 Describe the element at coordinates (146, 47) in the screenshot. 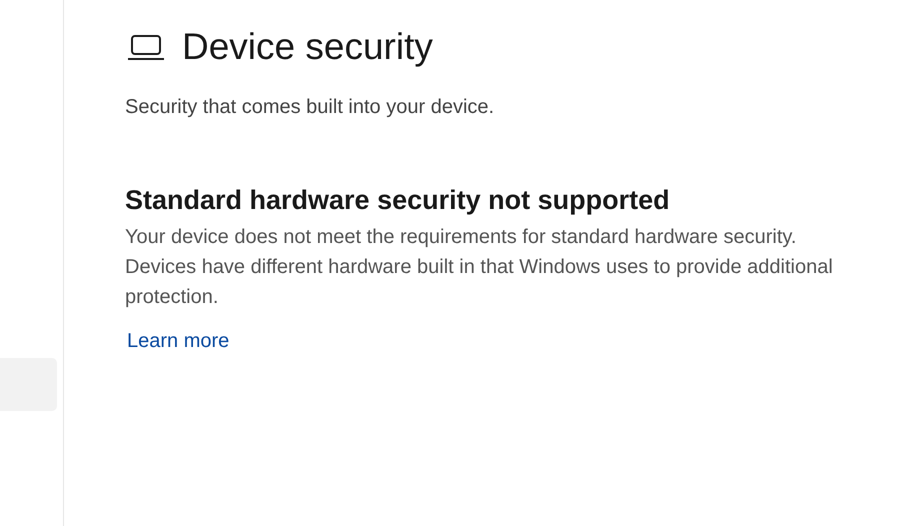

I see `laptop-icon` at that location.